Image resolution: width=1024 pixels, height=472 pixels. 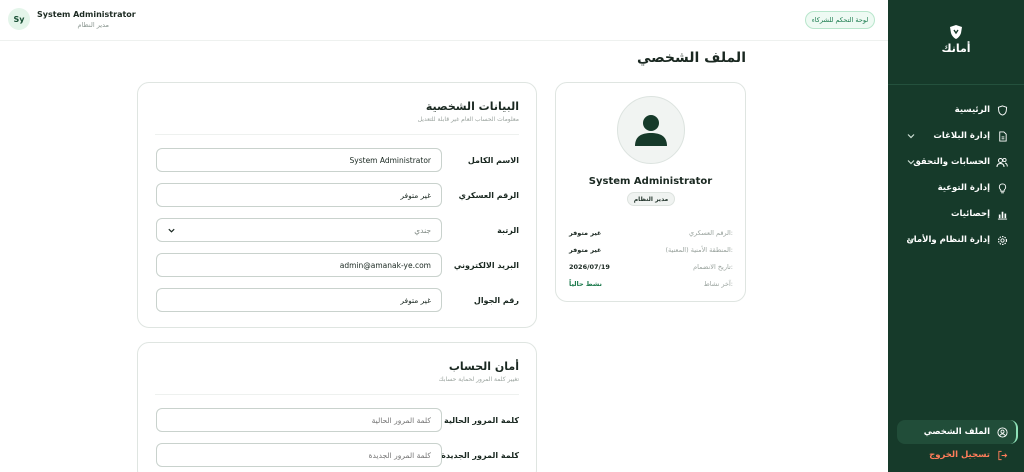 What do you see at coordinates (468, 119) in the screenshot?
I see `card-subtitle: معلومات الحساب العام غير قابلة للتعديل` at bounding box center [468, 119].